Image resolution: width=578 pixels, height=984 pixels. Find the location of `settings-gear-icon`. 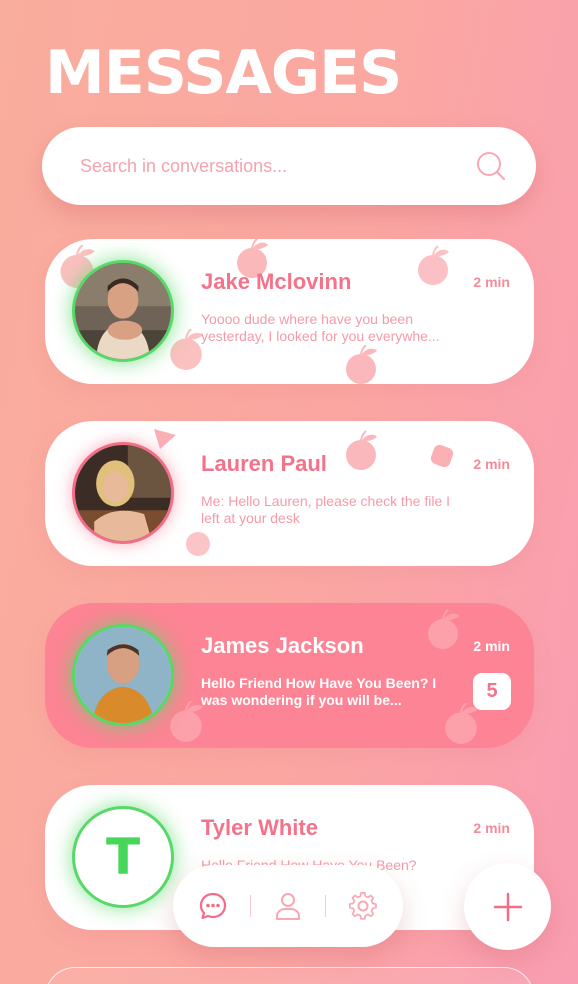

settings-gear-icon is located at coordinates (363, 906).